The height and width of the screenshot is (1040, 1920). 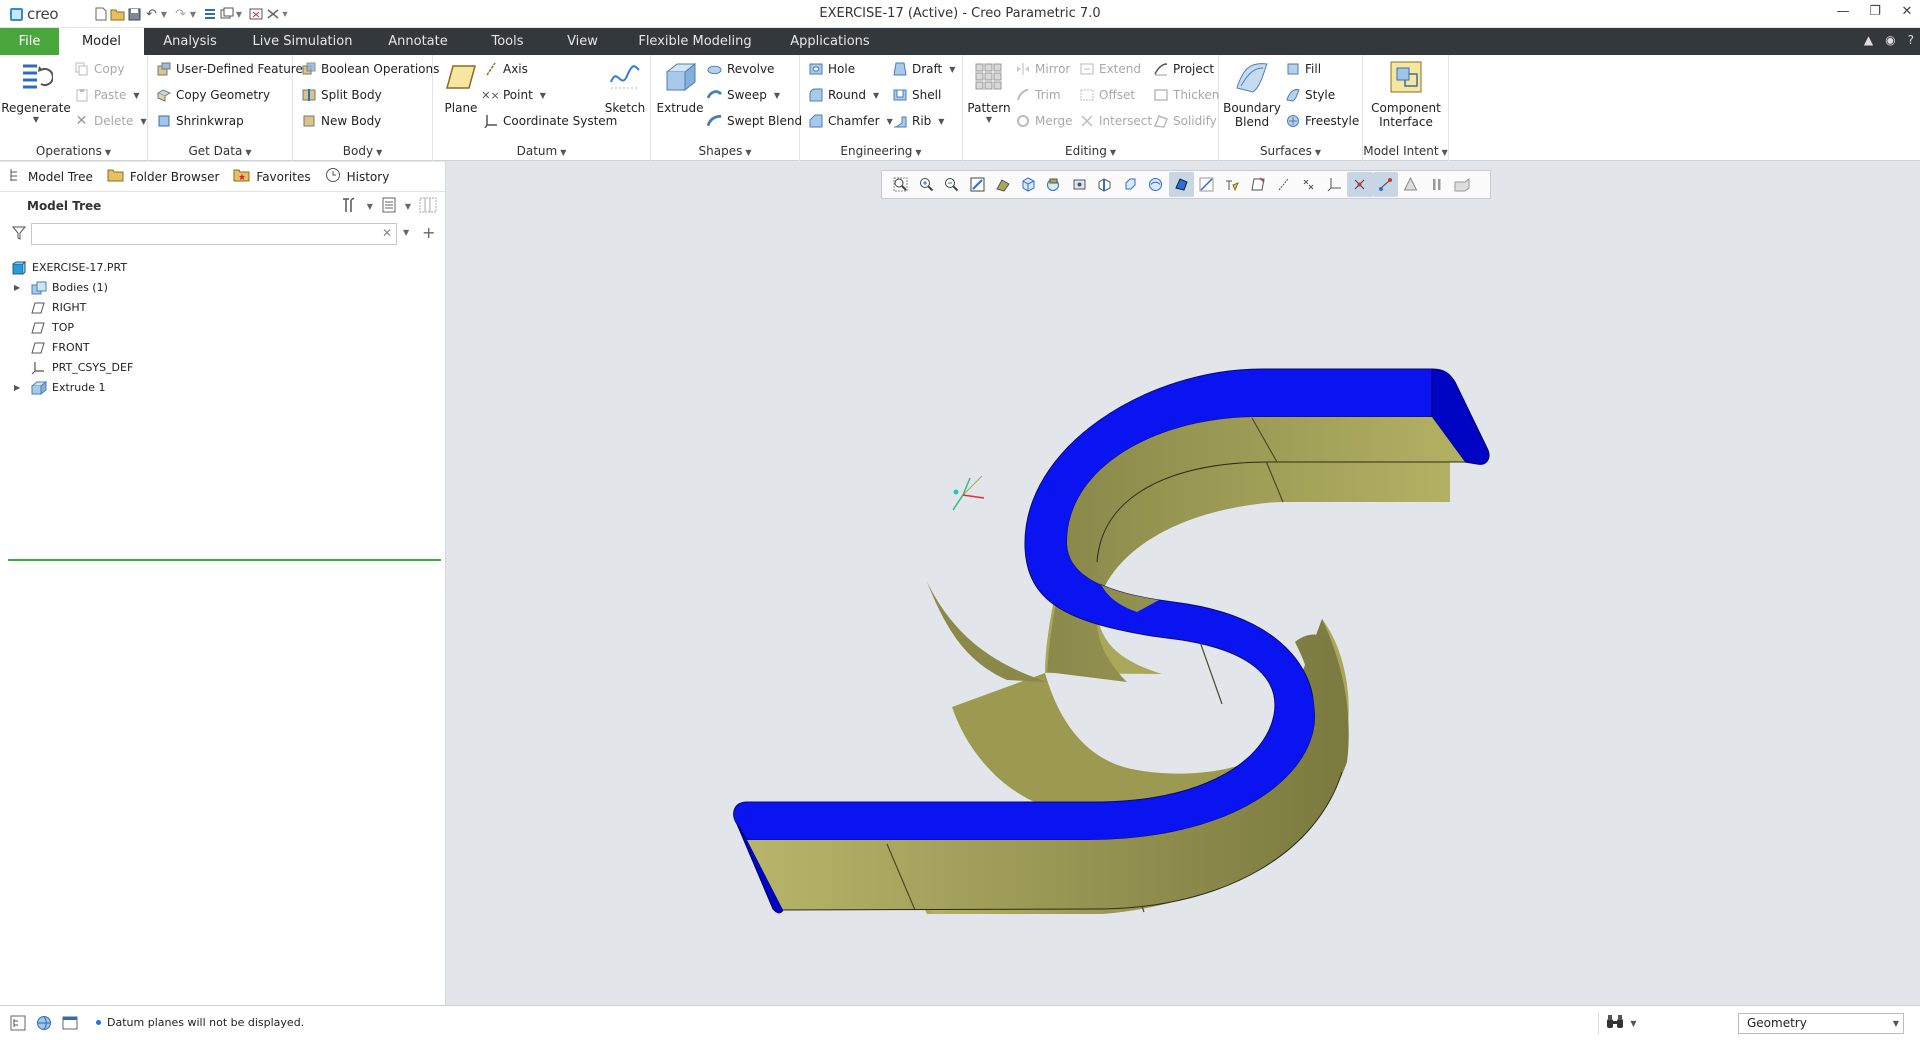 I want to click on tree-item-right: RIGHT, so click(x=223, y=308).